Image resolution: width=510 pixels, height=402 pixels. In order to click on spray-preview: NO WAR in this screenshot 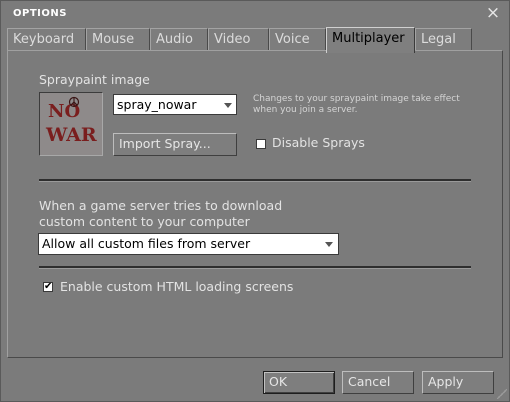, I will do `click(71, 124)`.